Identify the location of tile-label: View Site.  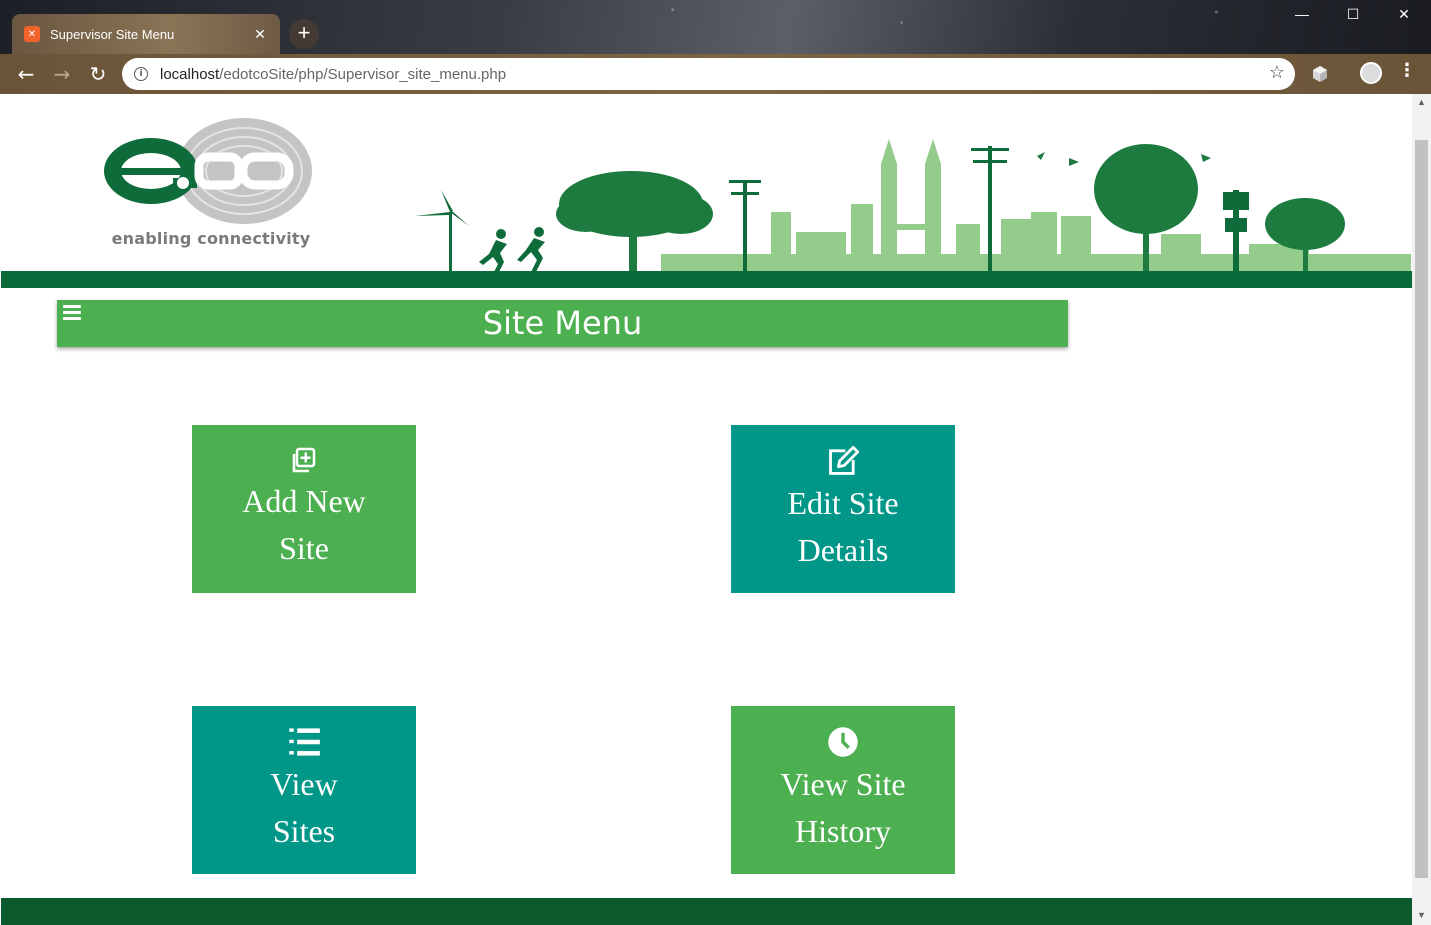
(843, 784).